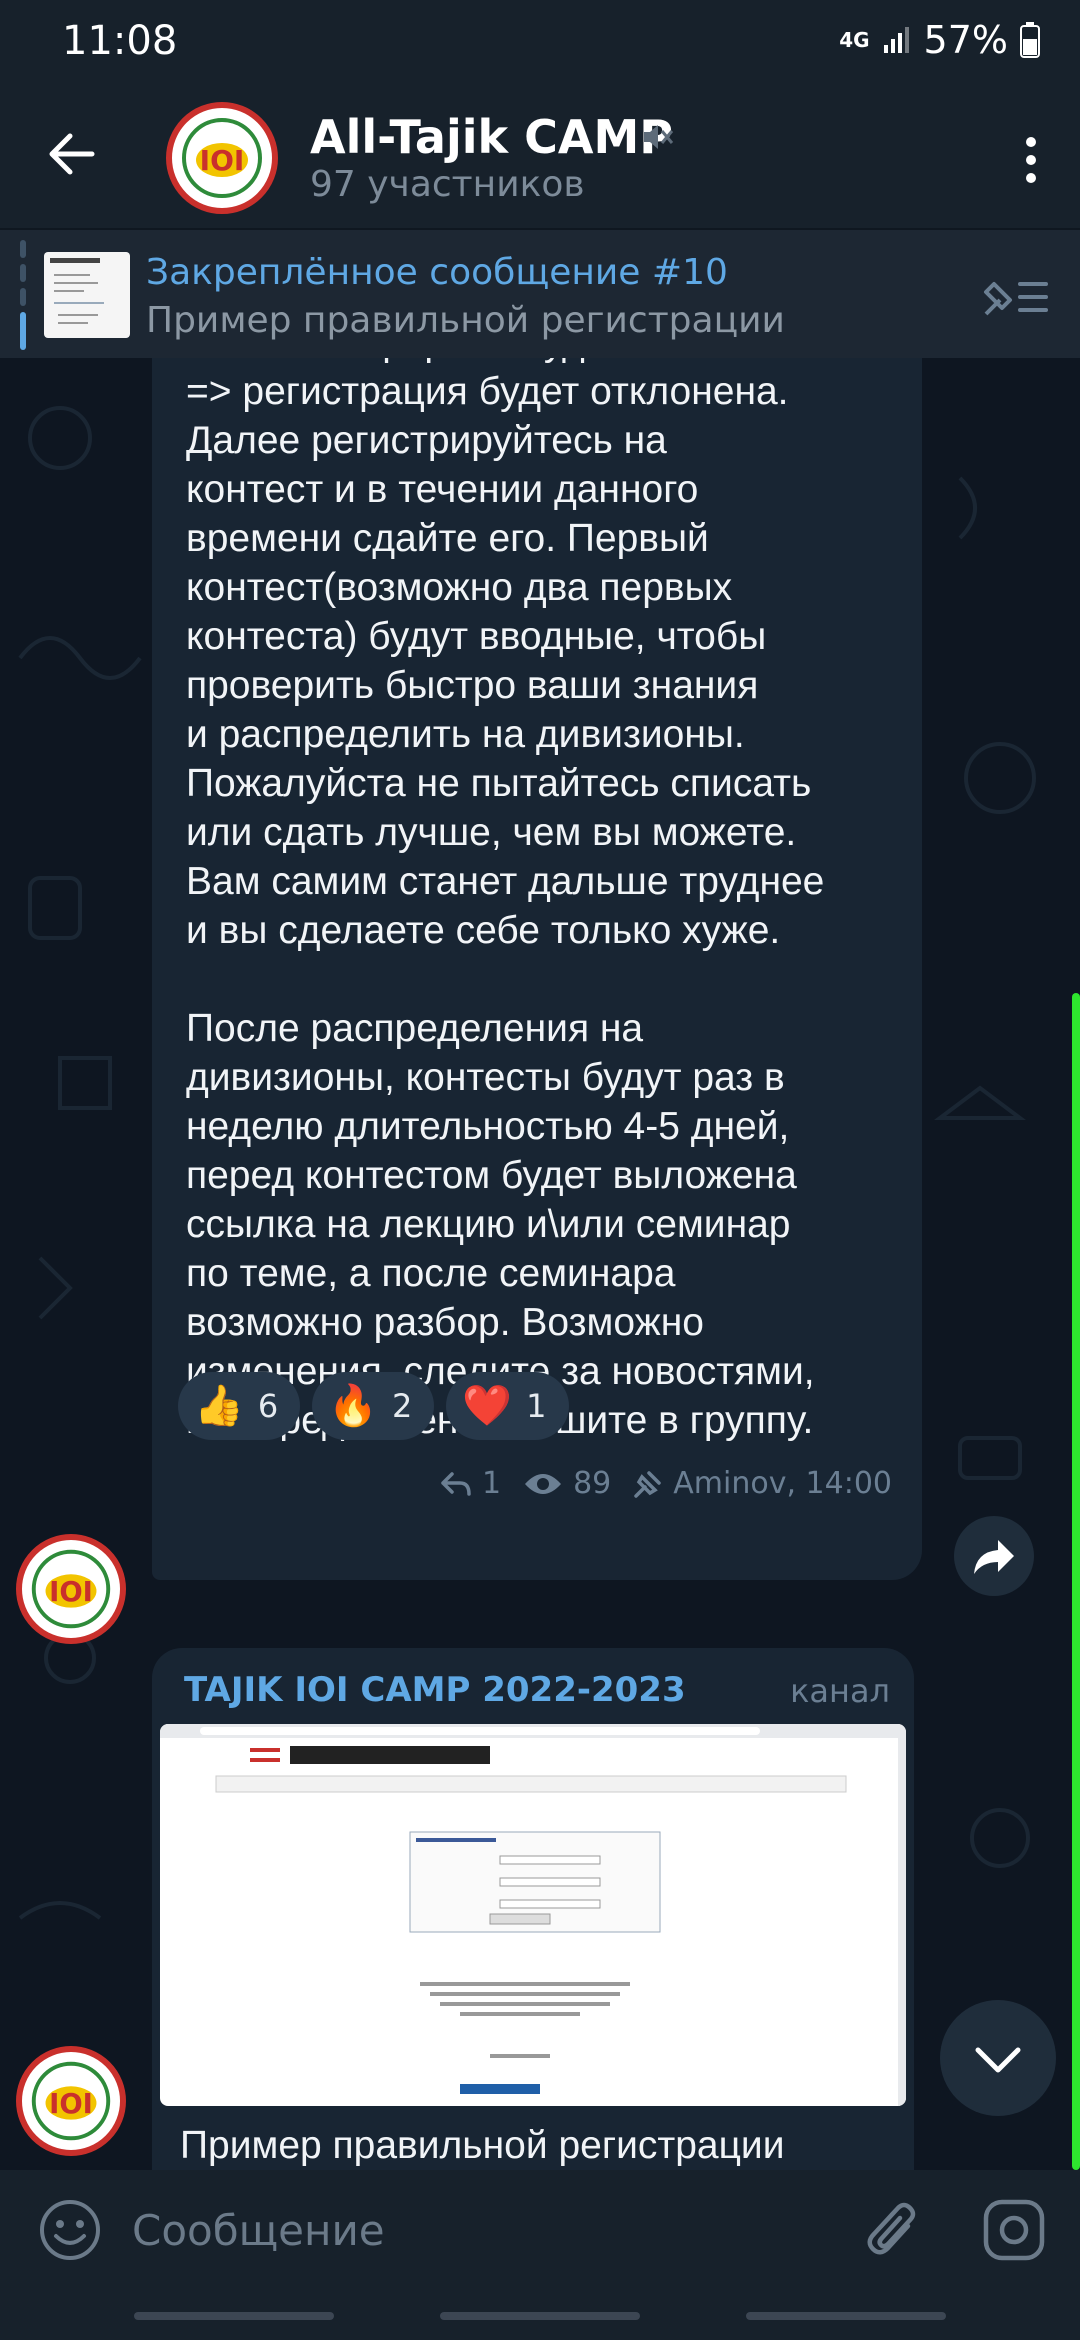 The image size is (1080, 2340). I want to click on attached-screenshot-image, so click(533, 1915).